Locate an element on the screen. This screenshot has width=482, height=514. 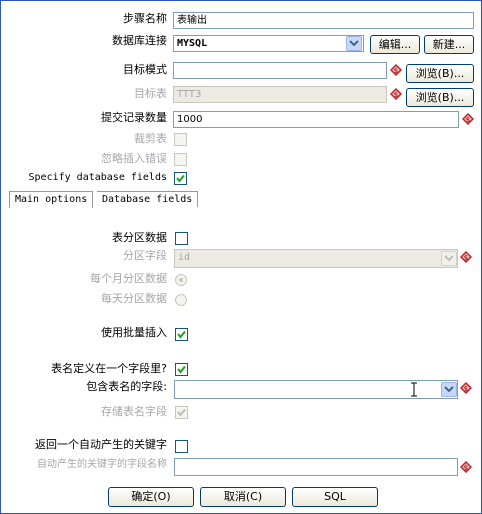
cancel-button: 取消(C) is located at coordinates (243, 497).